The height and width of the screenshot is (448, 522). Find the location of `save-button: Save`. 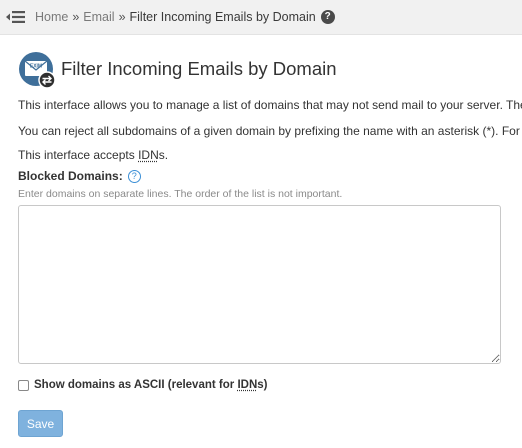

save-button: Save is located at coordinates (40, 423).